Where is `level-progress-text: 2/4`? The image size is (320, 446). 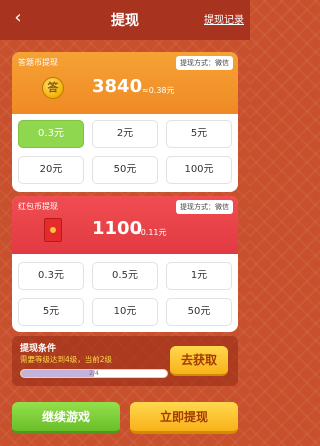
level-progress-text: 2/4 is located at coordinates (94, 373).